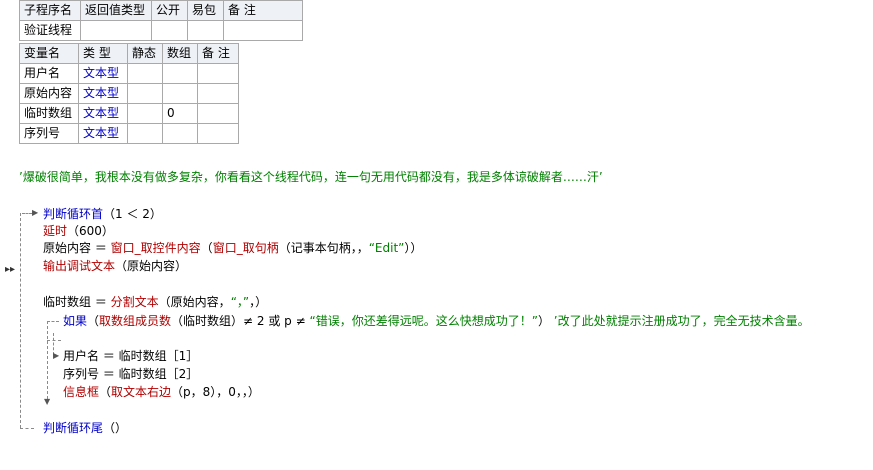 This screenshot has width=873, height=470. Describe the element at coordinates (49, 73) in the screenshot. I see `var-name-cell: 用户名` at that location.